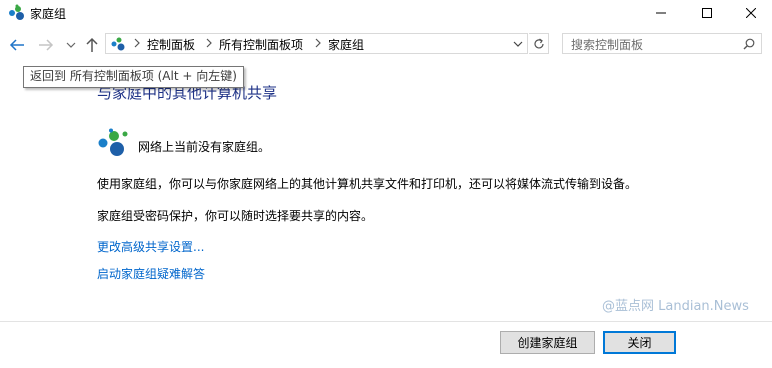 This screenshot has height=368, width=772. I want to click on back-arrow-icon, so click(16, 45).